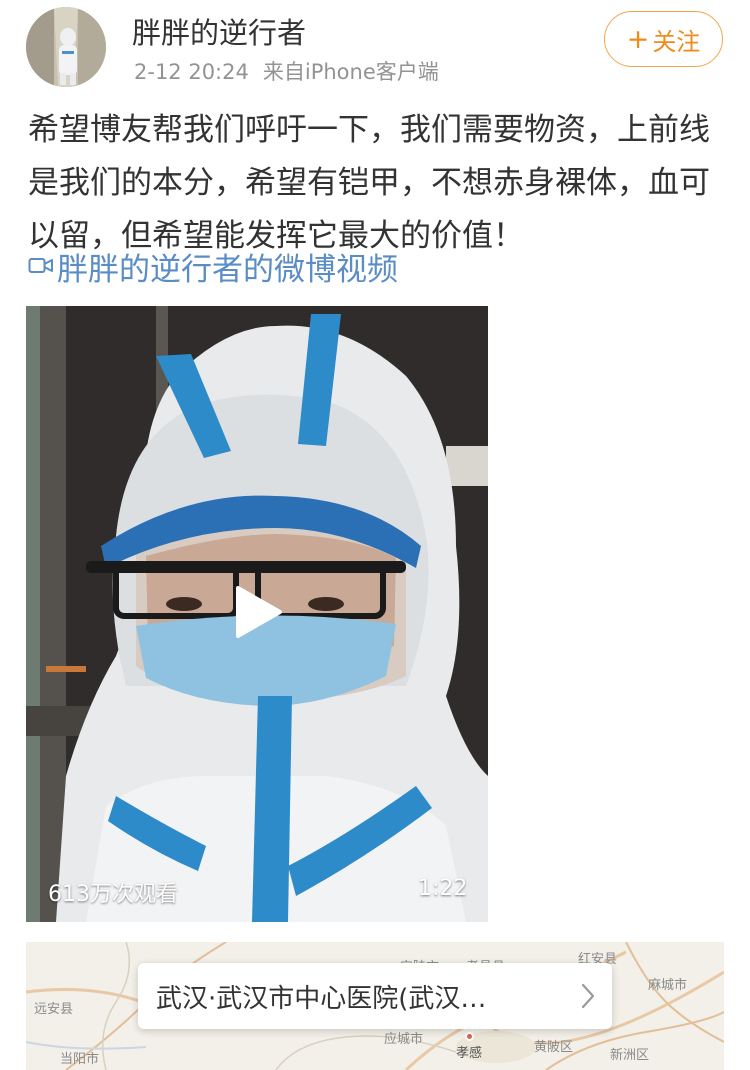 The width and height of the screenshot is (750, 1070). Describe the element at coordinates (219, 31) in the screenshot. I see `username: 胖胖的逆行者` at that location.